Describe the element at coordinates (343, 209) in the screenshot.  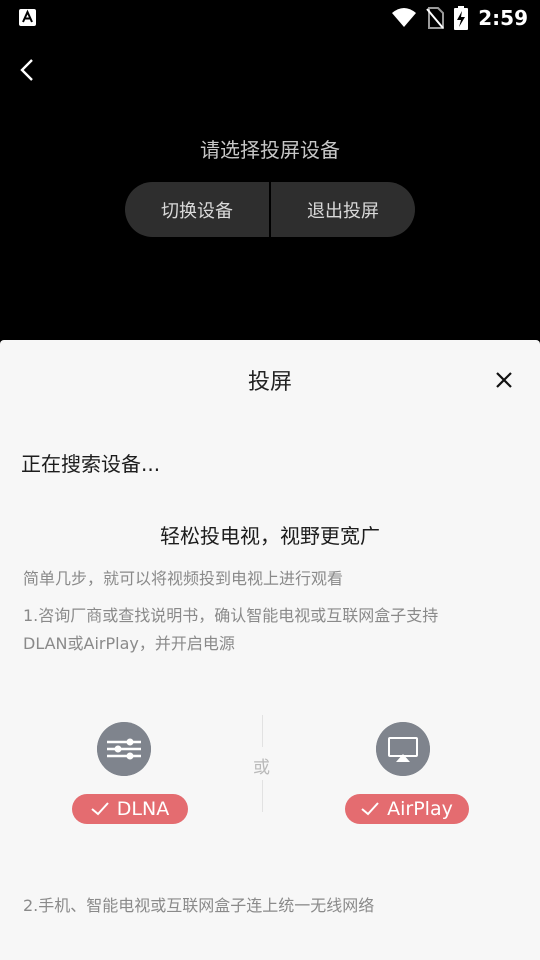
I see `exit-cast-button: 退出投屏` at that location.